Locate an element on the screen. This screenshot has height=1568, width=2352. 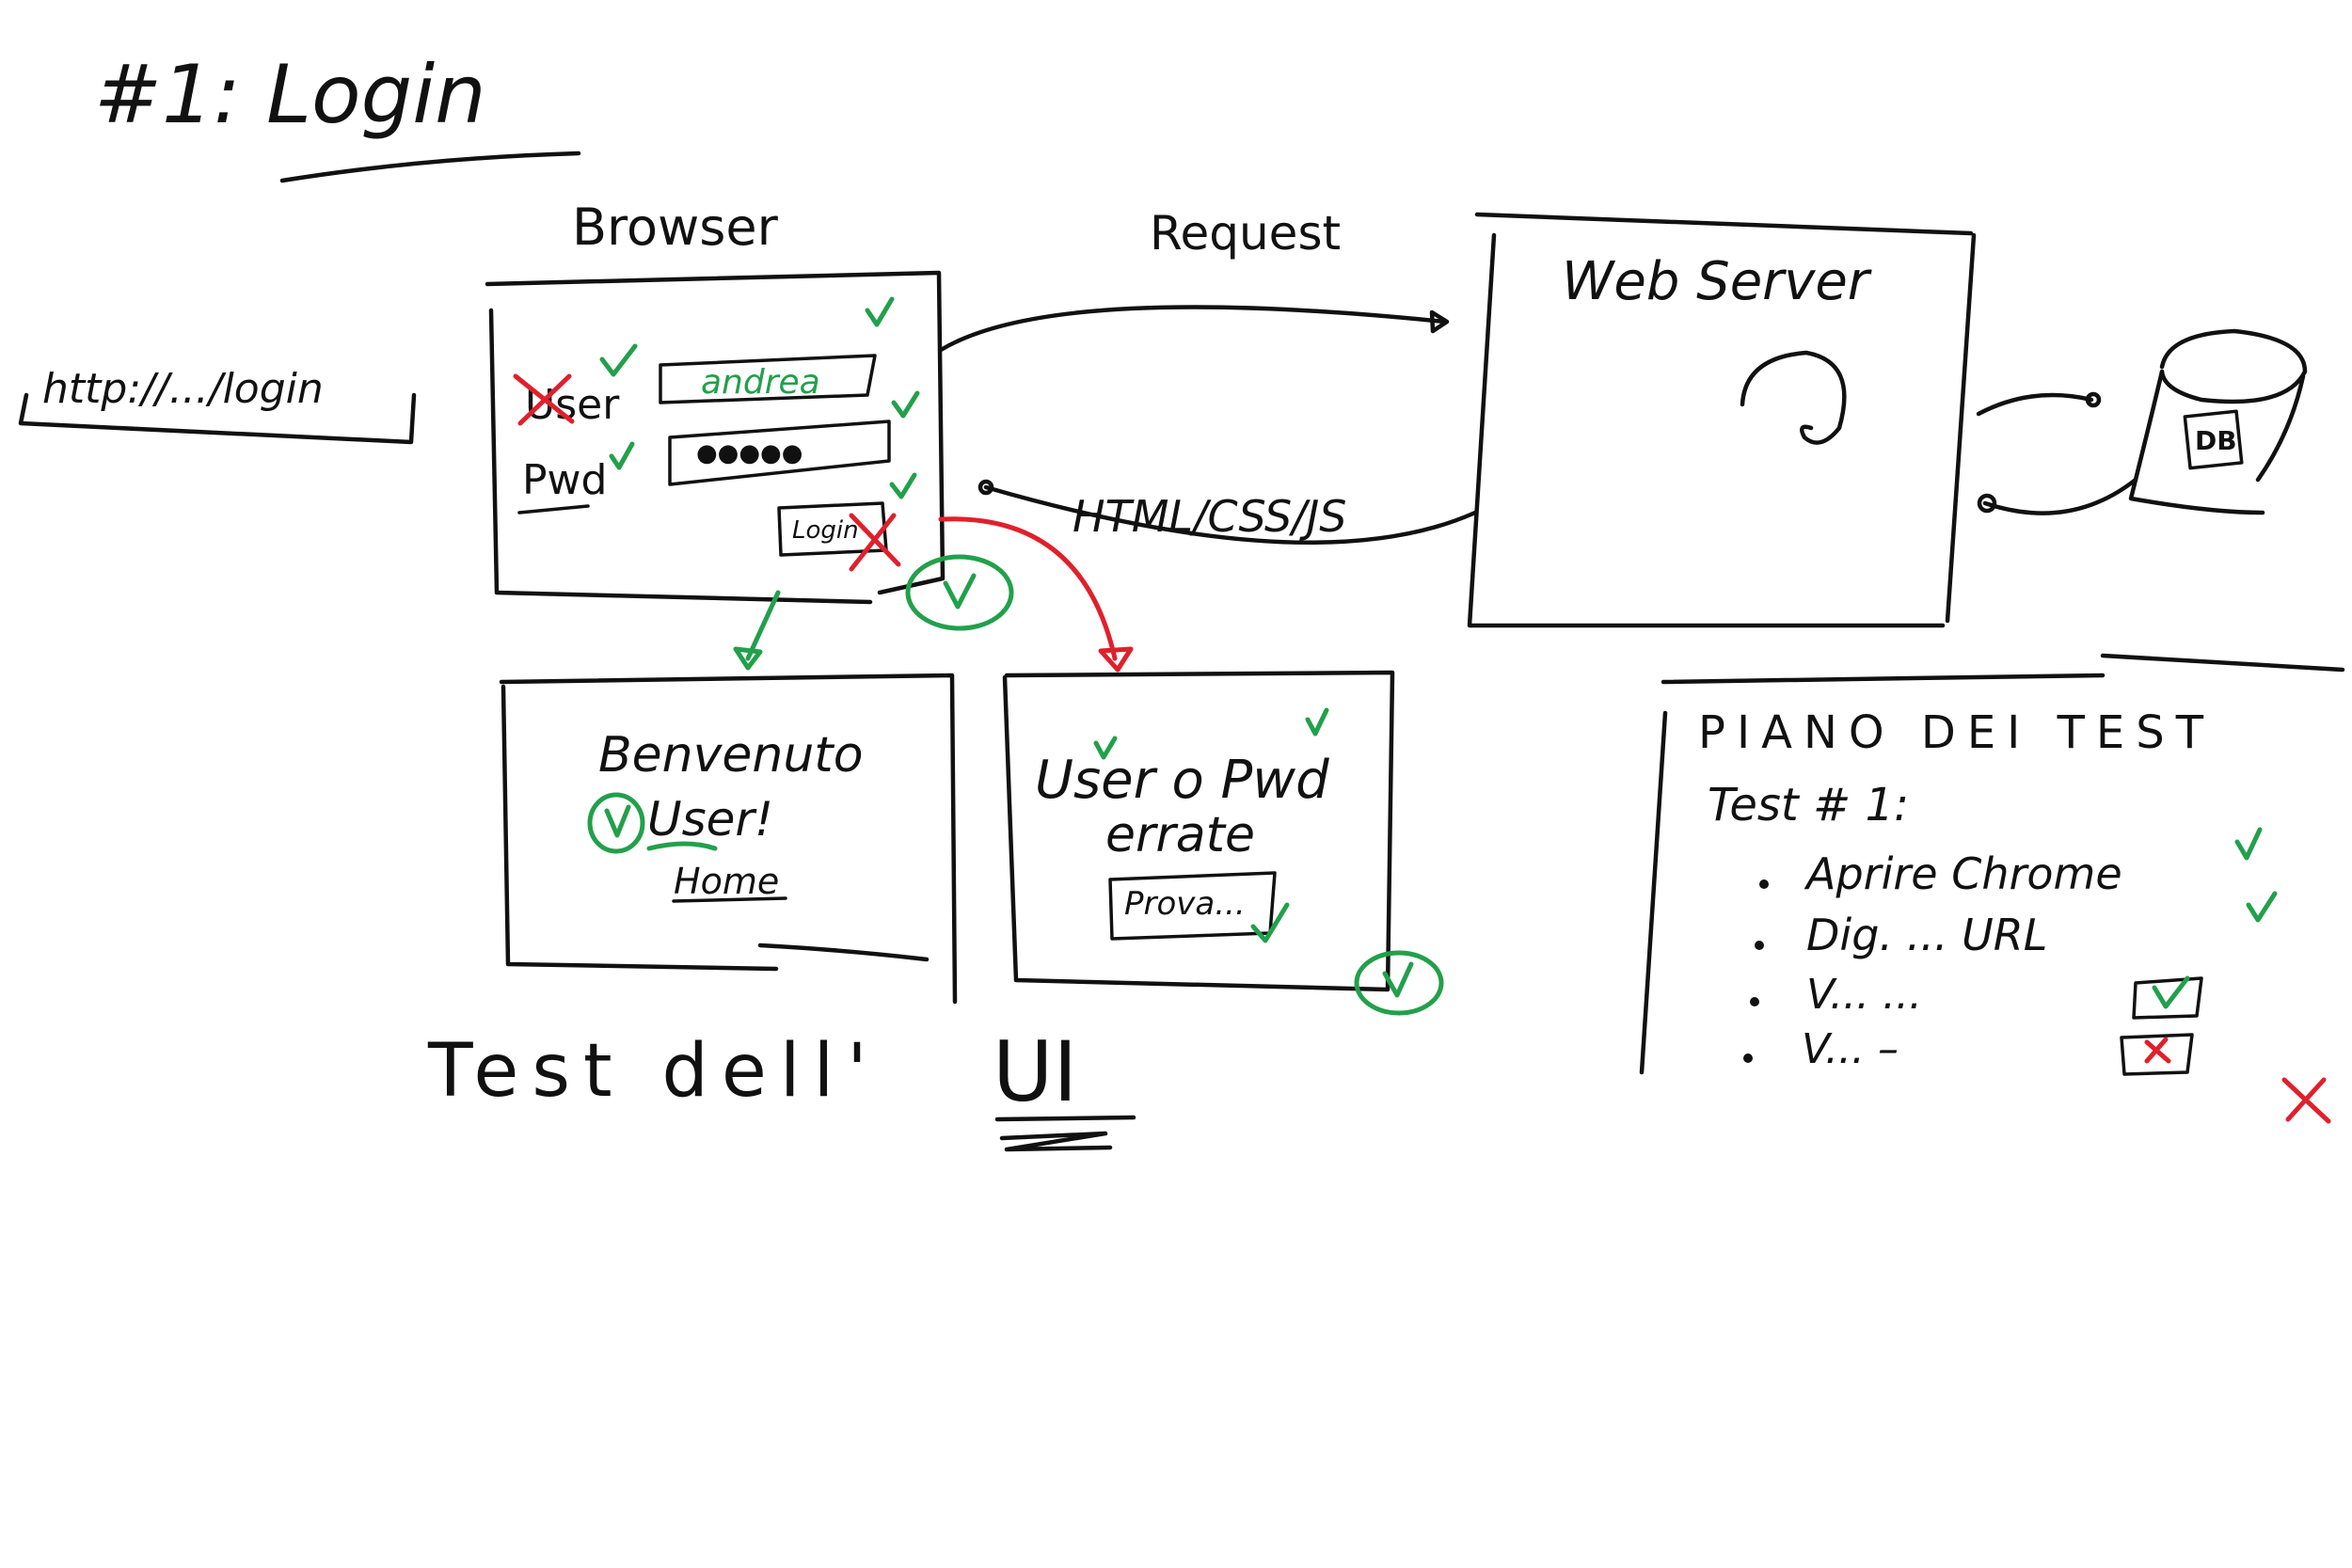
url-bar: http://.../login is located at coordinates (217, 405).